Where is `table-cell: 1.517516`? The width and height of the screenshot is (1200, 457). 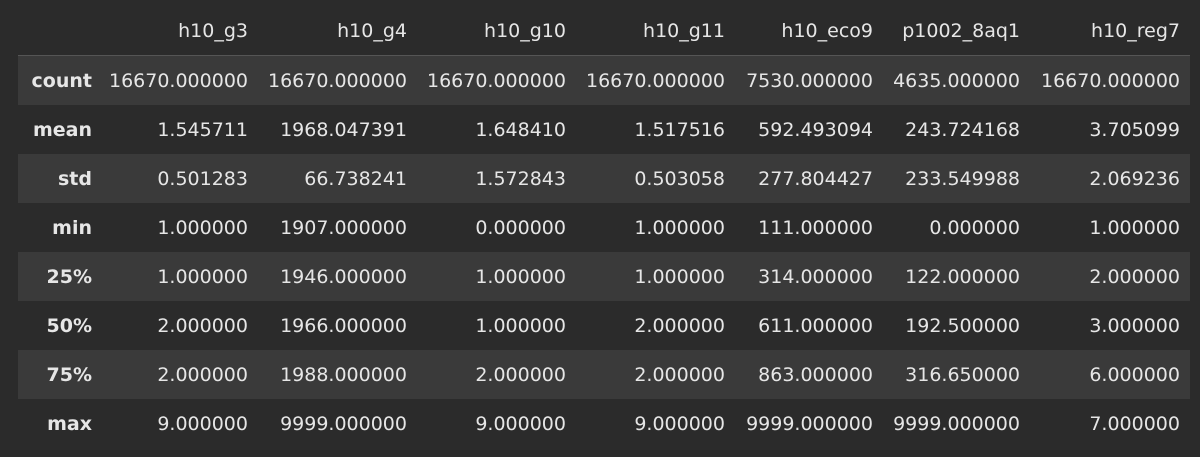 table-cell: 1.517516 is located at coordinates (679, 129).